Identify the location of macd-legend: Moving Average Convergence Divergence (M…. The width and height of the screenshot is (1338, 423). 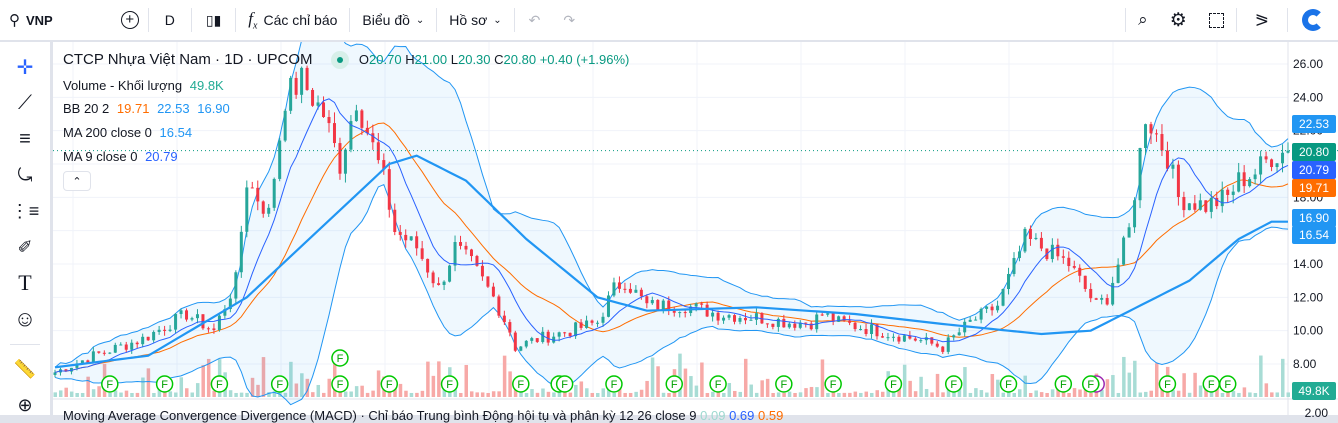
(423, 415).